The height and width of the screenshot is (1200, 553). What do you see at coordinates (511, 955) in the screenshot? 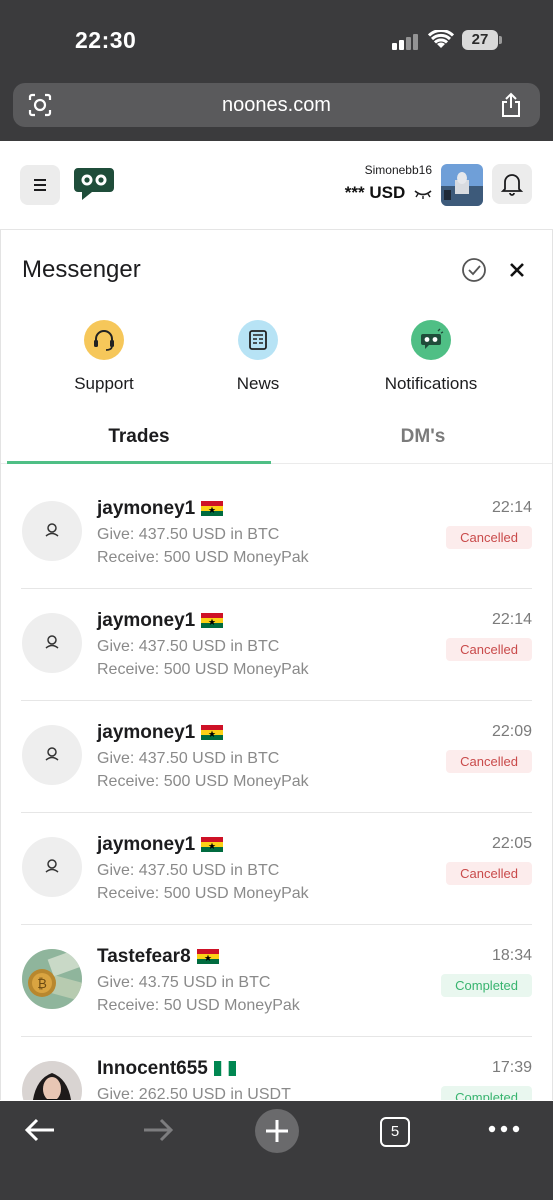
I see `trade-time: 18:34` at bounding box center [511, 955].